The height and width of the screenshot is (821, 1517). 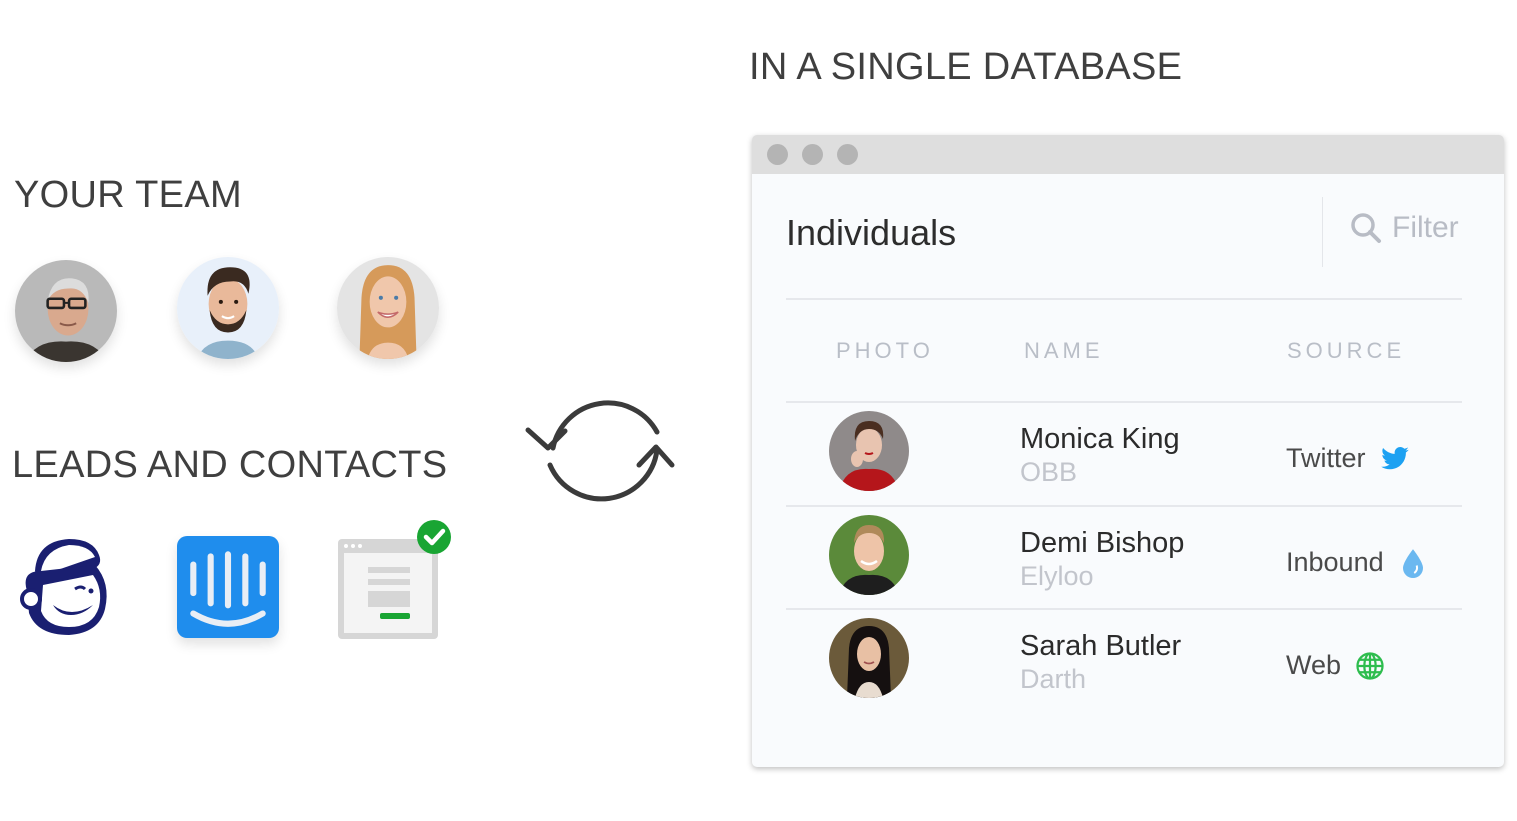 I want to click on contact-name: Demi Bishop, so click(x=1102, y=543).